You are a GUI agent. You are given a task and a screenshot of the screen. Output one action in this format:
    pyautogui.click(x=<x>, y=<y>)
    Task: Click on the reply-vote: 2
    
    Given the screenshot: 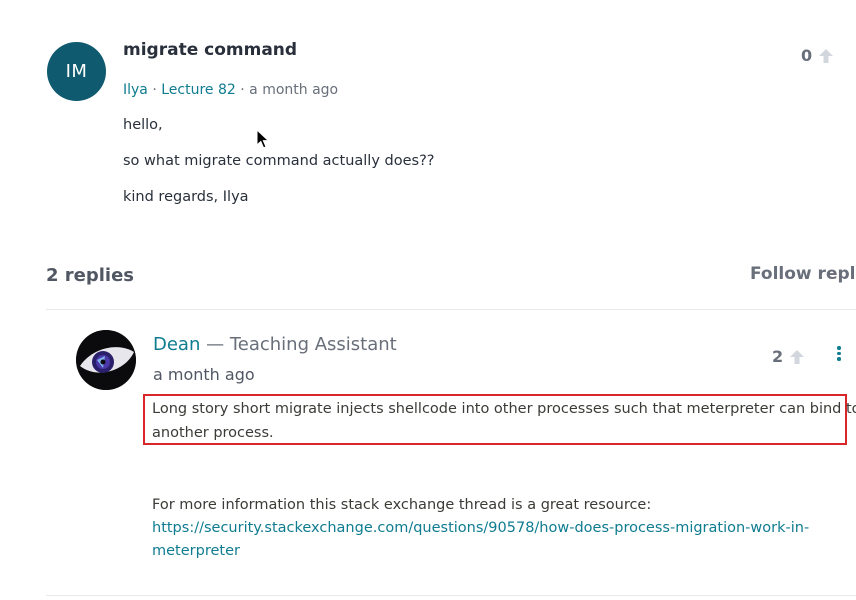 What is the action you would take?
    pyautogui.click(x=788, y=356)
    